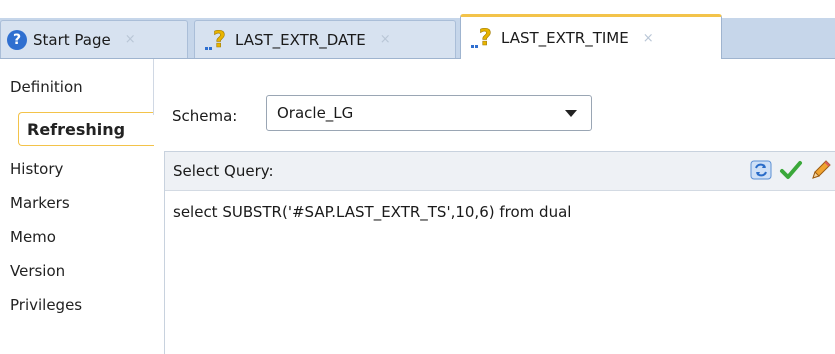 This screenshot has height=354, width=835. I want to click on sidebar-item-label: Memo, so click(33, 237).